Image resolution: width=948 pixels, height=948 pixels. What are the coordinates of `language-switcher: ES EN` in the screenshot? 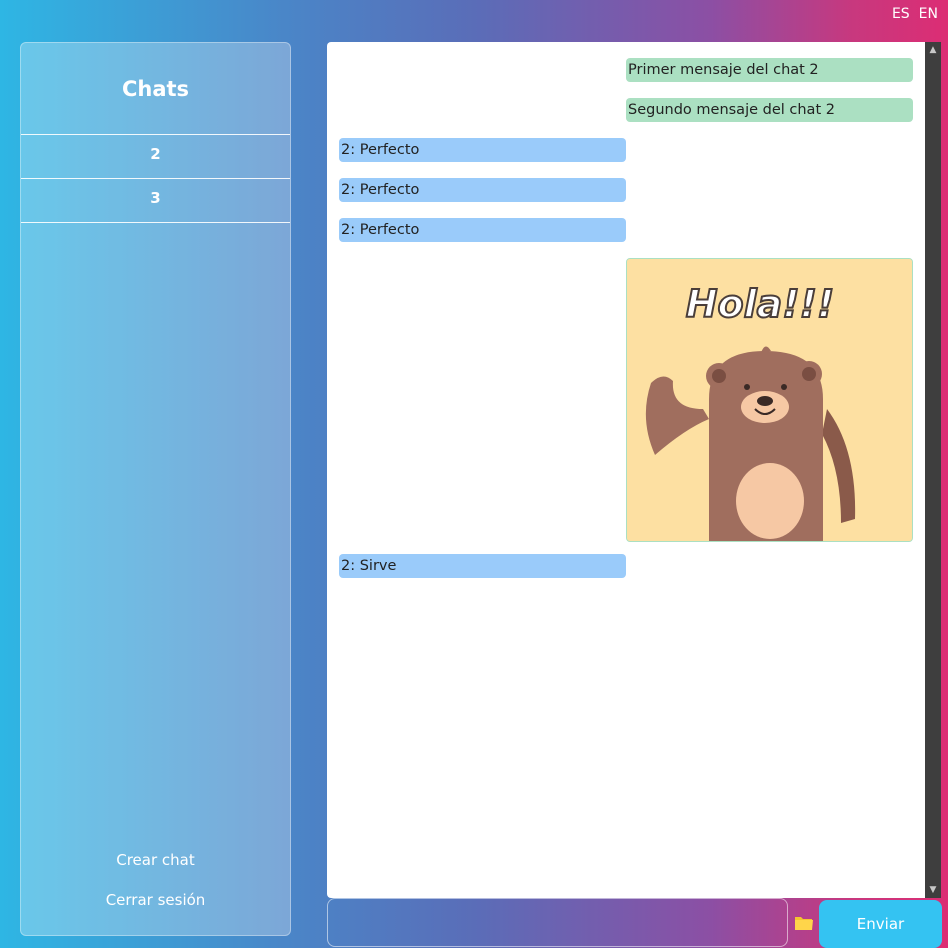 It's located at (915, 14).